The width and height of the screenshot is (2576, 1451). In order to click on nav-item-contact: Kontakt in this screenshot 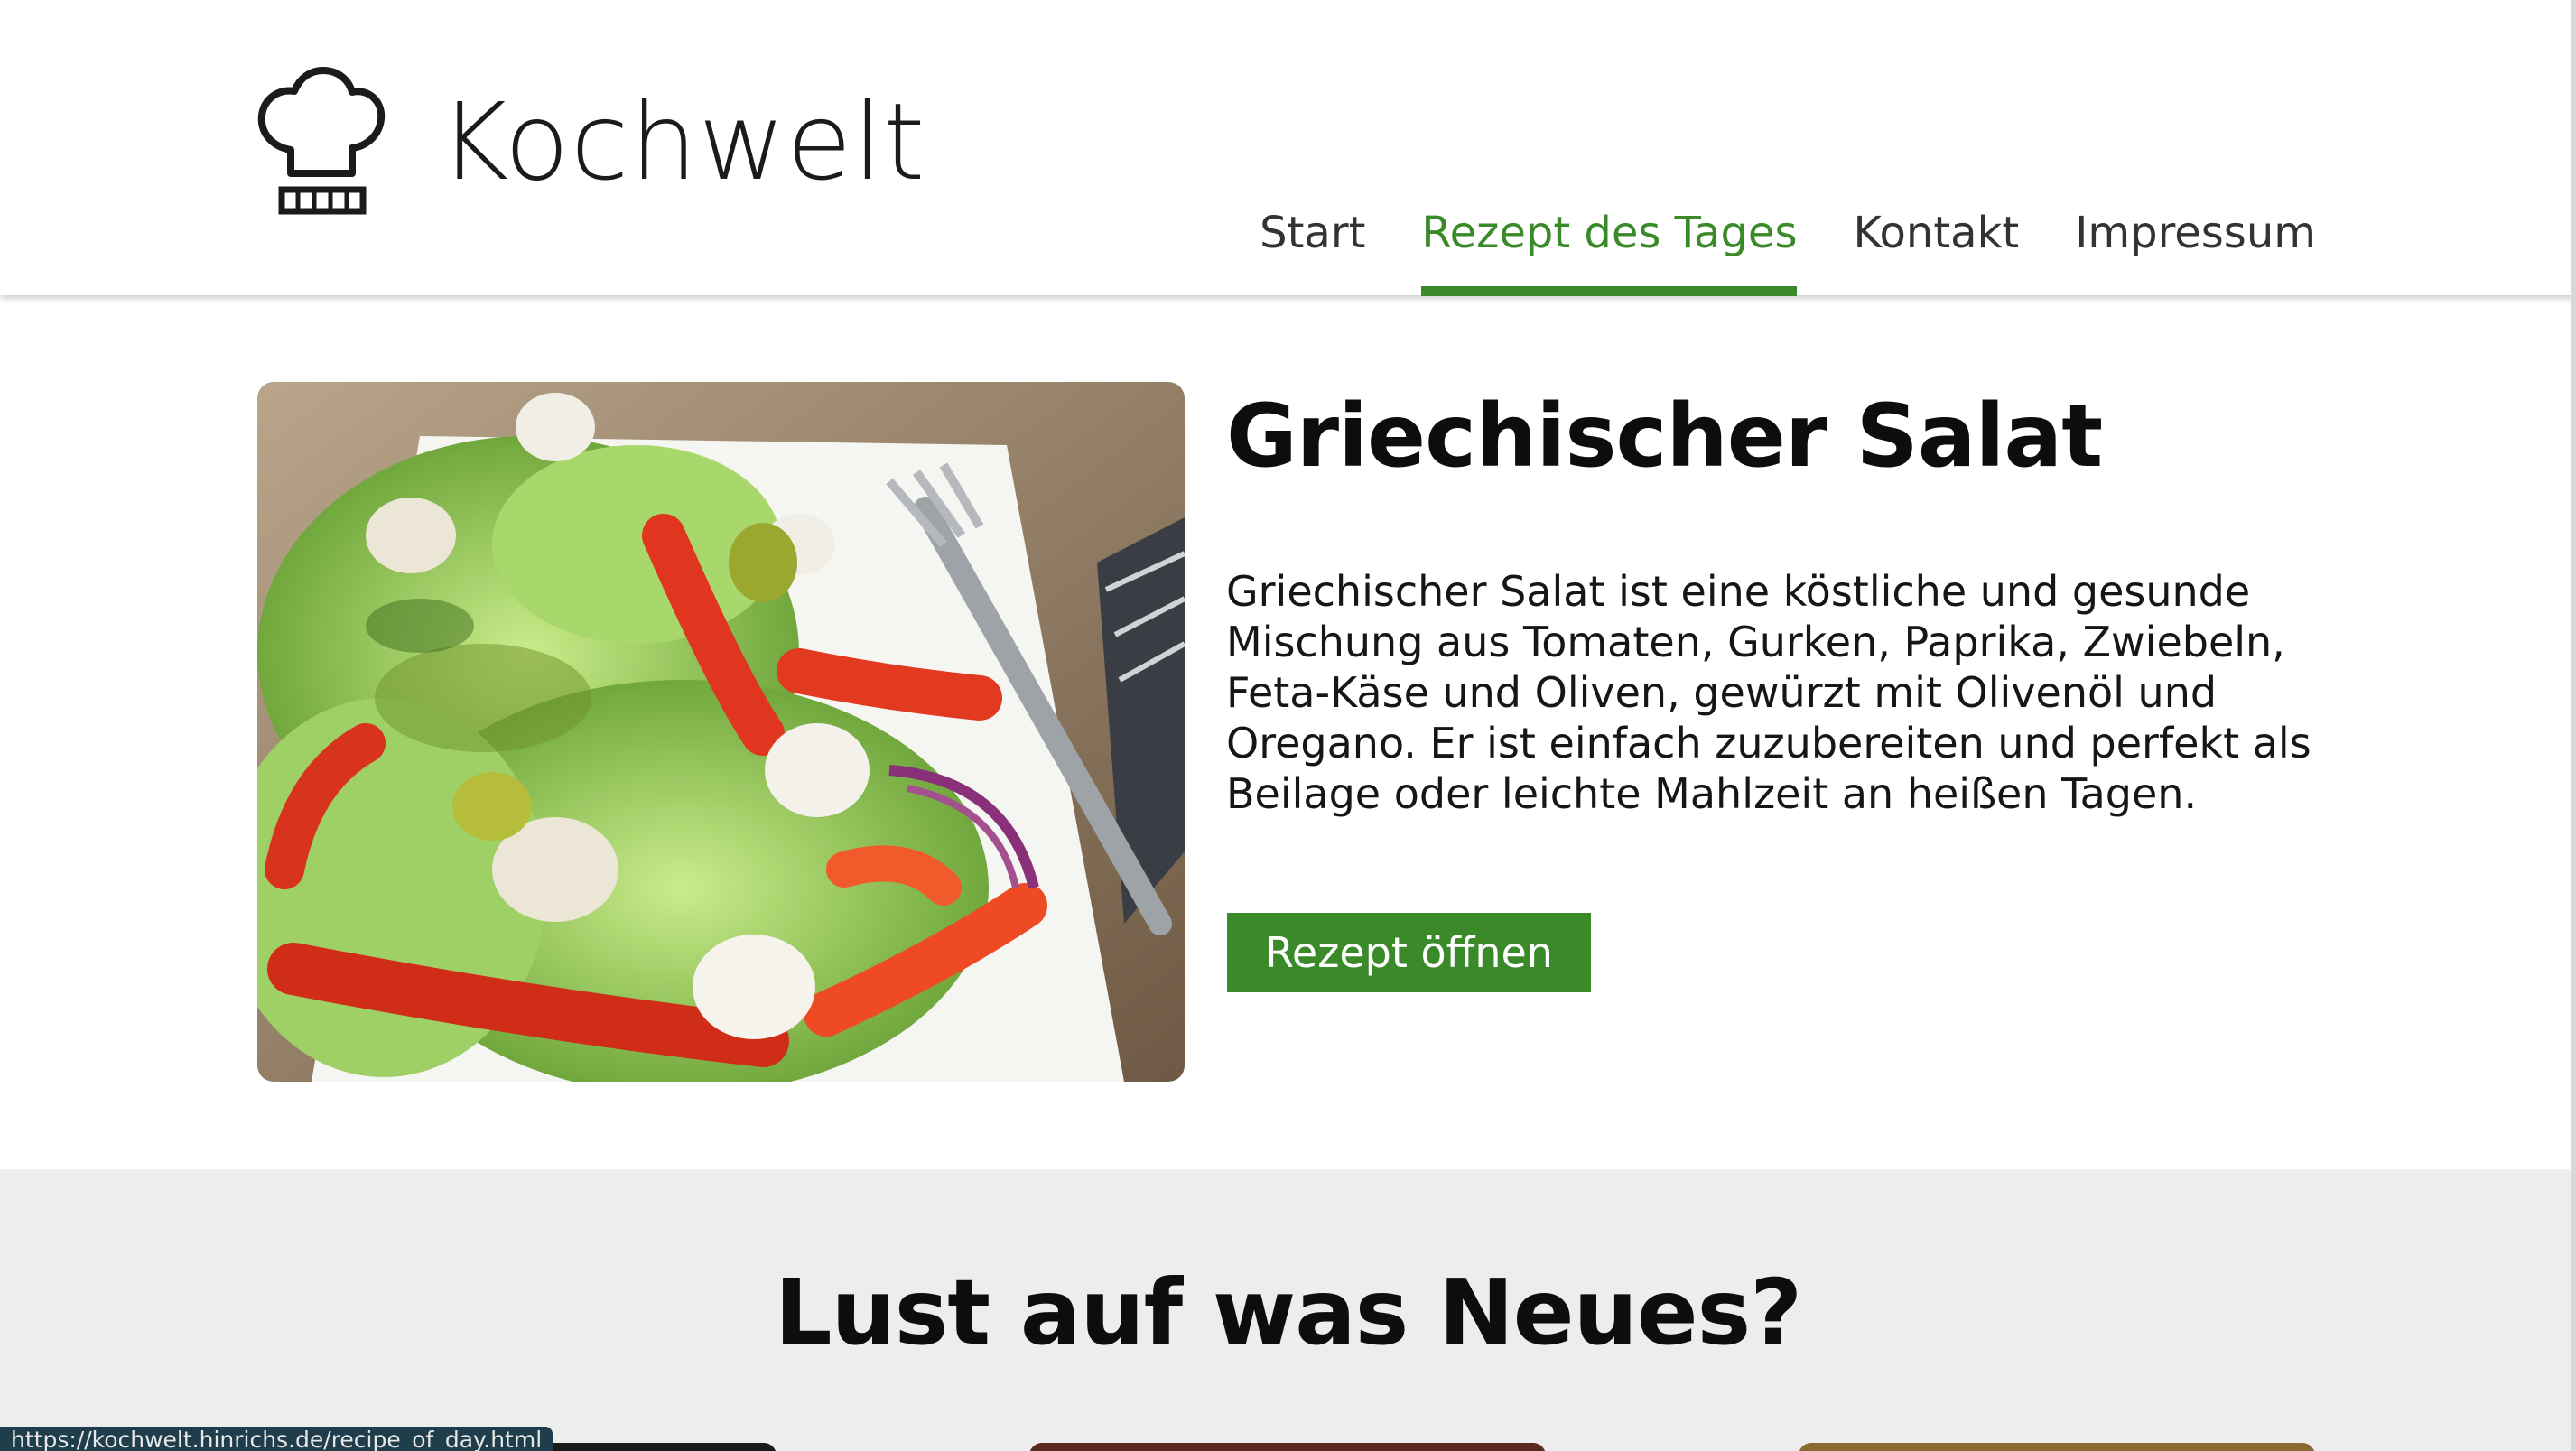, I will do `click(1936, 246)`.